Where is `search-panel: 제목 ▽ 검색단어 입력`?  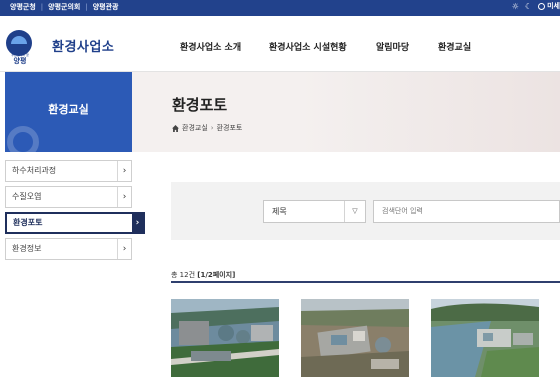
search-panel: 제목 ▽ 검색단어 입력 is located at coordinates (365, 211).